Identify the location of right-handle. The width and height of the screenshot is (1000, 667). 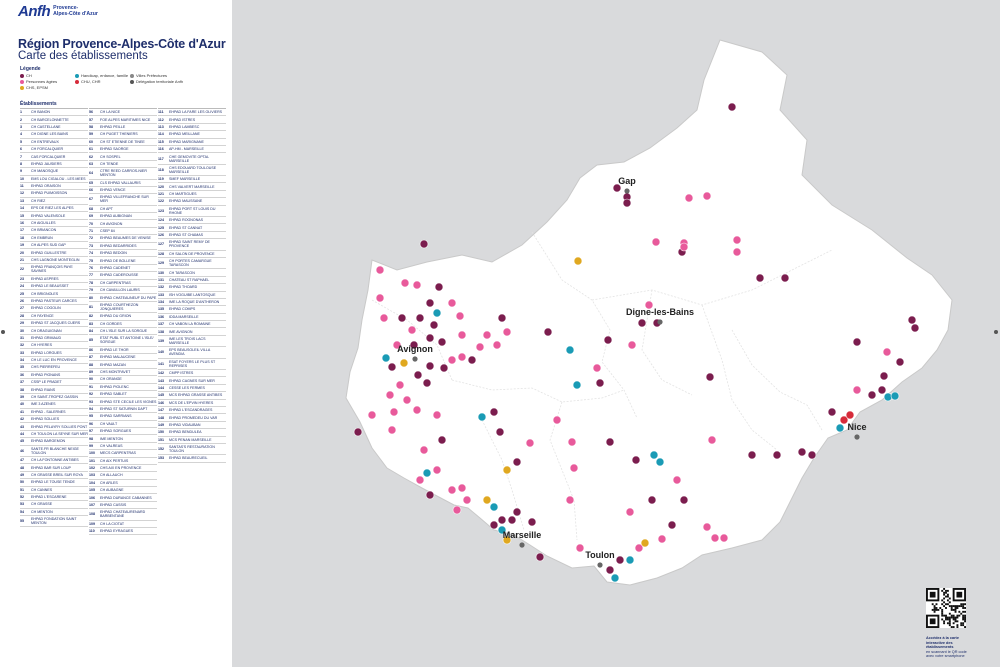
(996, 332).